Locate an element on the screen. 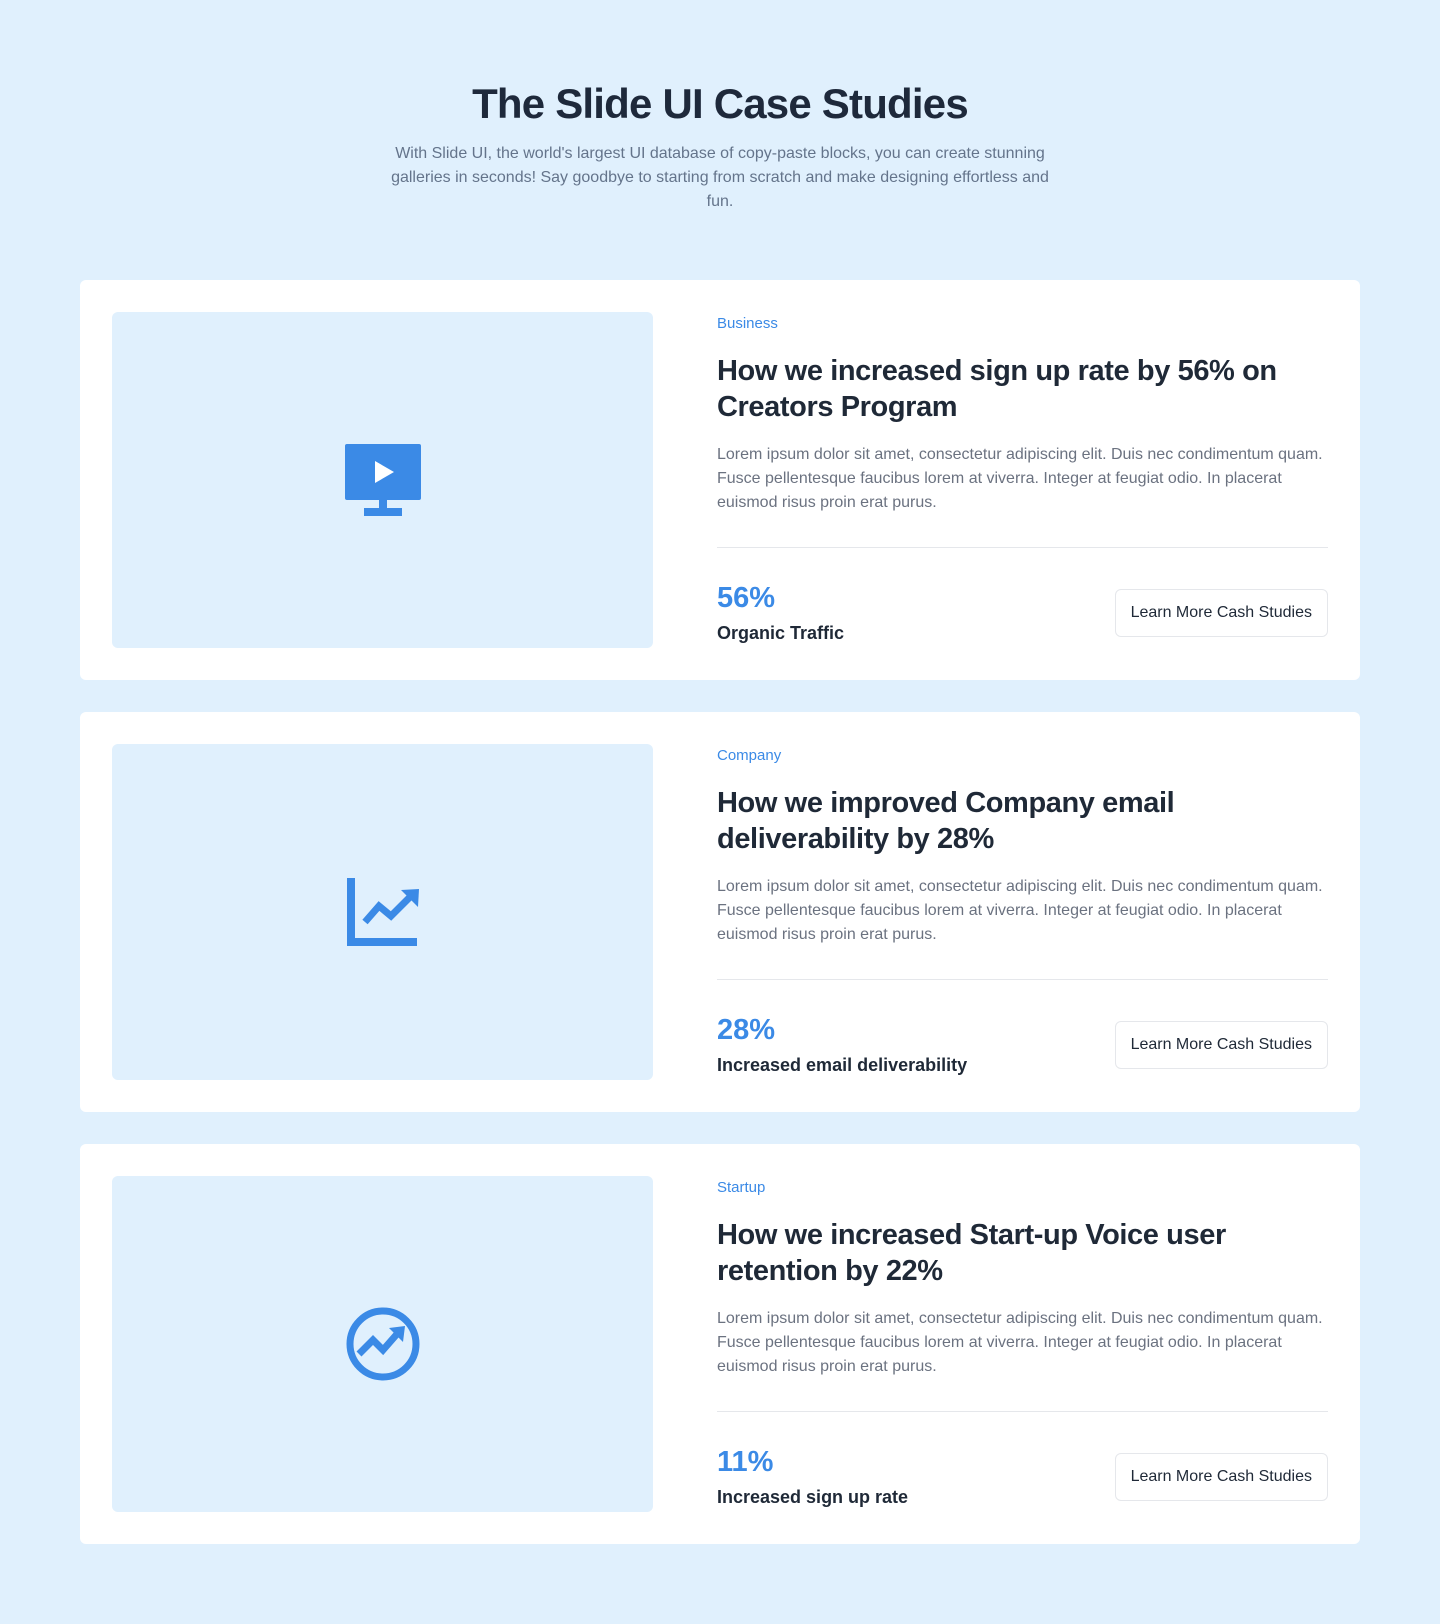 This screenshot has width=1440, height=1624. case-study-stat: 56% Organic Traffic is located at coordinates (780, 613).